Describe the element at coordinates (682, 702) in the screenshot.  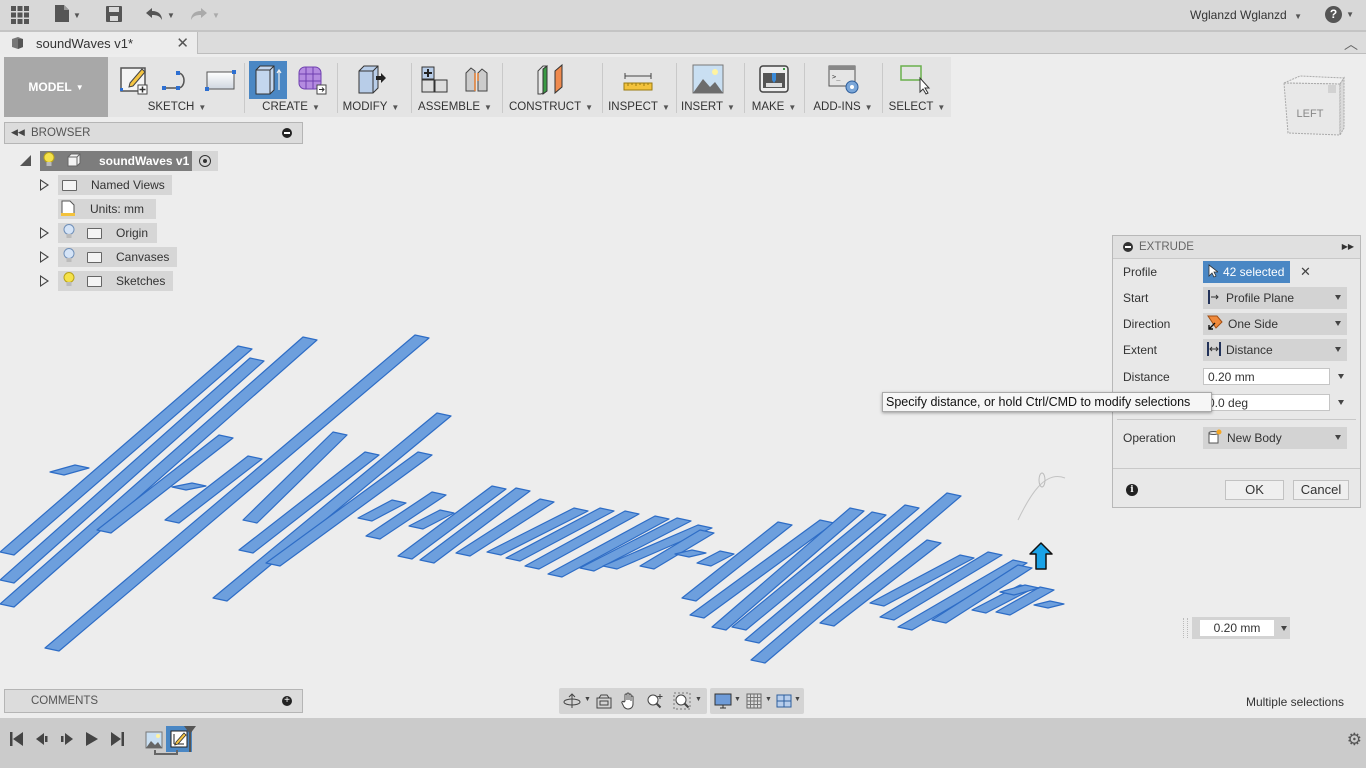
I see `fit-window-icon` at that location.